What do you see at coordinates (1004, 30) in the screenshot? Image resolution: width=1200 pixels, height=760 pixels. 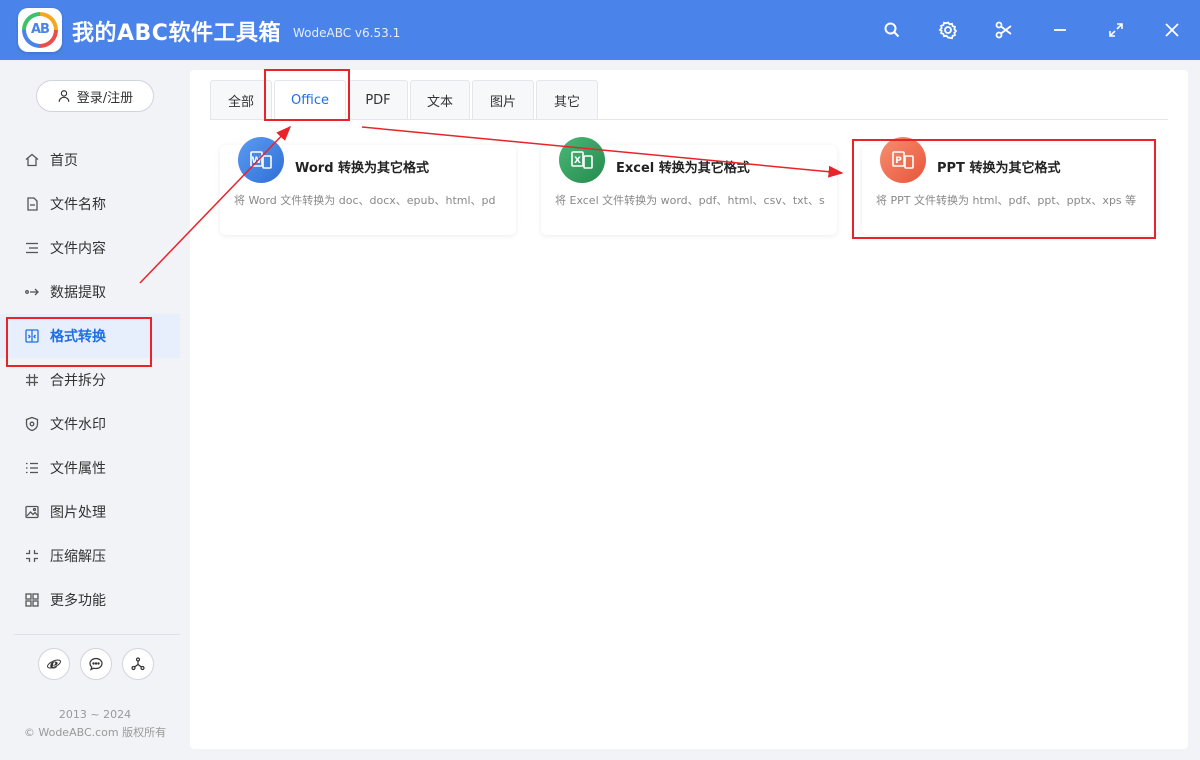 I see `scissors-icon` at bounding box center [1004, 30].